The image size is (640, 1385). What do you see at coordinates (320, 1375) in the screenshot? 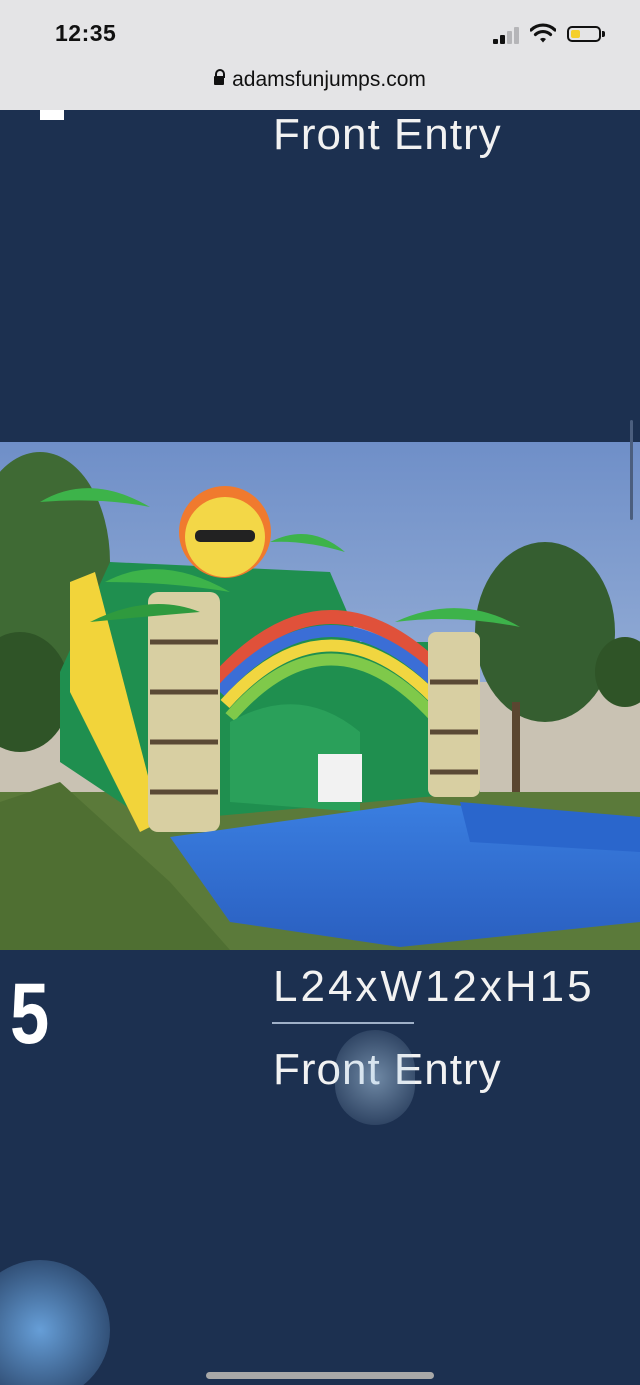
I see `home-indicator` at bounding box center [320, 1375].